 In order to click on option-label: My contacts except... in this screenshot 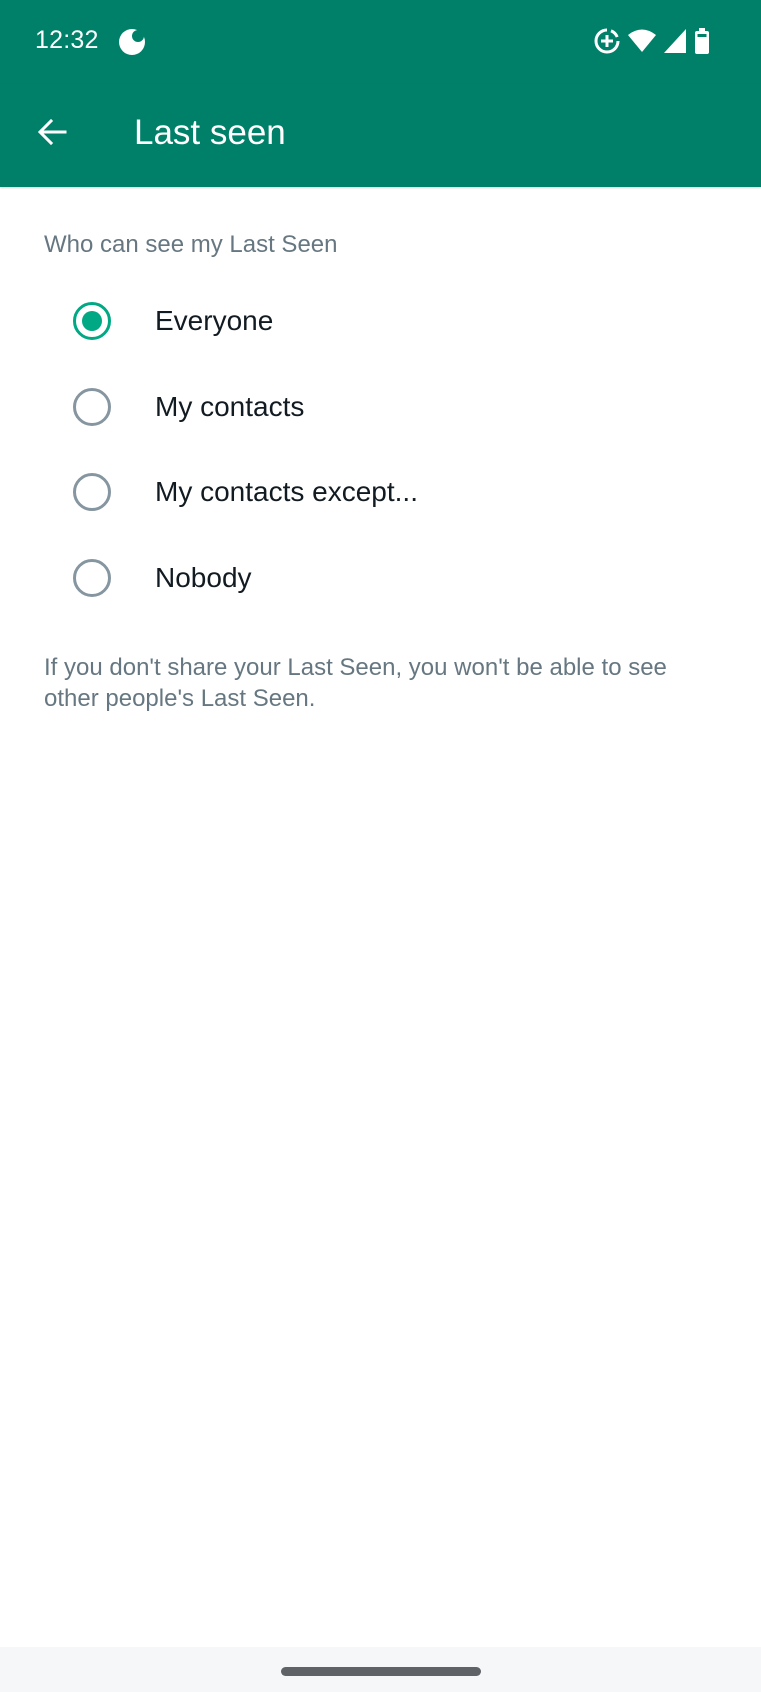, I will do `click(286, 491)`.